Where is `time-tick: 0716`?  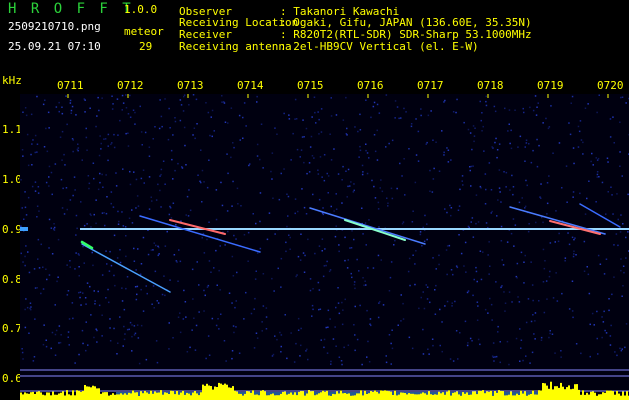 time-tick: 0716 is located at coordinates (370, 85).